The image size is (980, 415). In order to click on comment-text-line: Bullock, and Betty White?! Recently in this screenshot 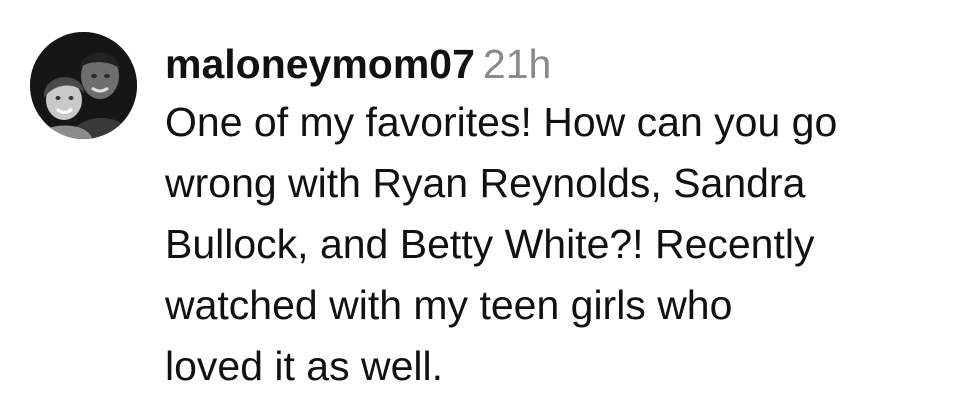, I will do `click(490, 244)`.